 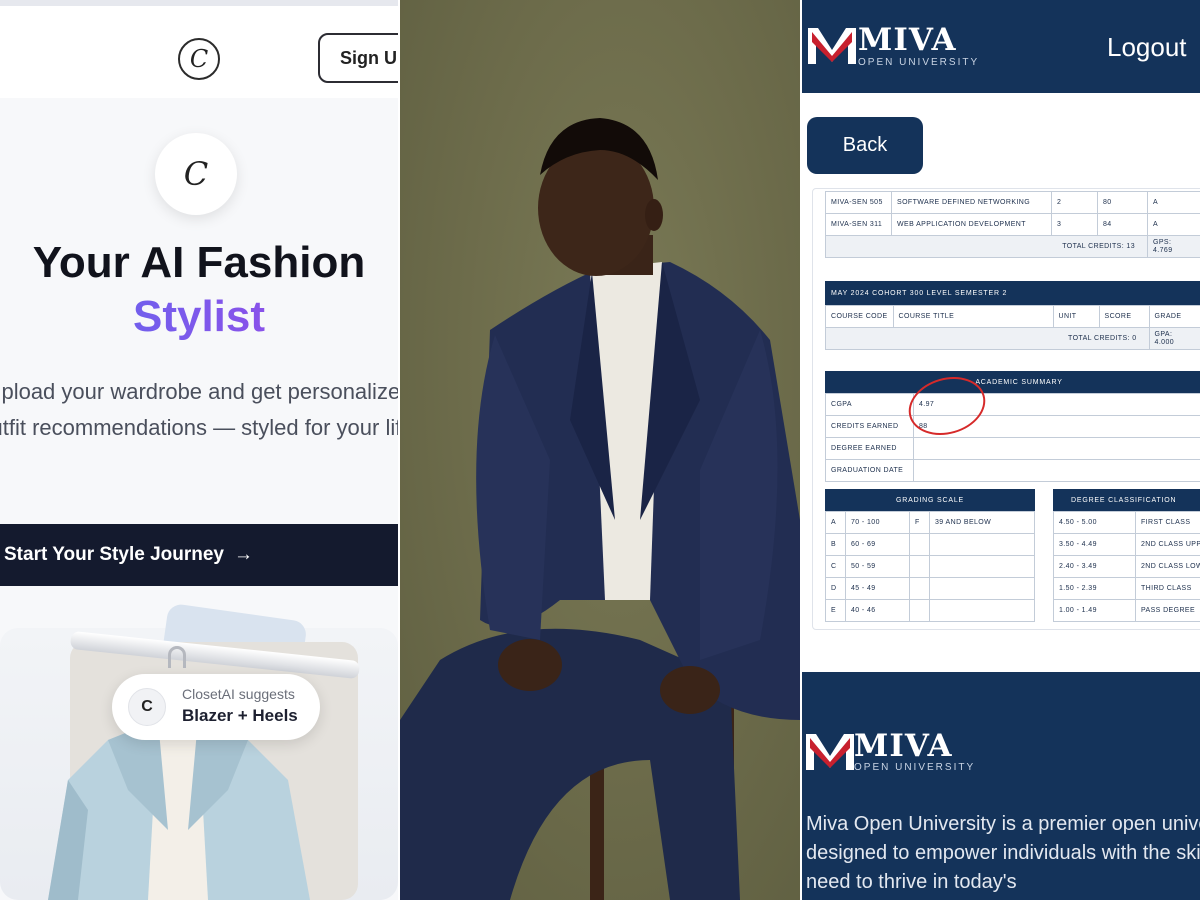 I want to click on table-row: GRADUATION DATE, so click(x=1012, y=470).